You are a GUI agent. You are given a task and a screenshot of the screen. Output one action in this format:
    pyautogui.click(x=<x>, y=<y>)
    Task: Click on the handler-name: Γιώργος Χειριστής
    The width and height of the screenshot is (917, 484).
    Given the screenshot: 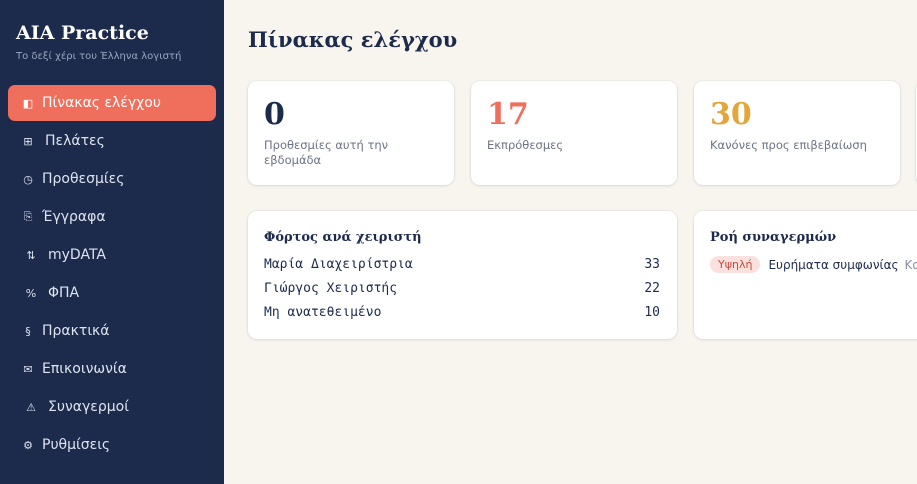 What is the action you would take?
    pyautogui.click(x=331, y=288)
    